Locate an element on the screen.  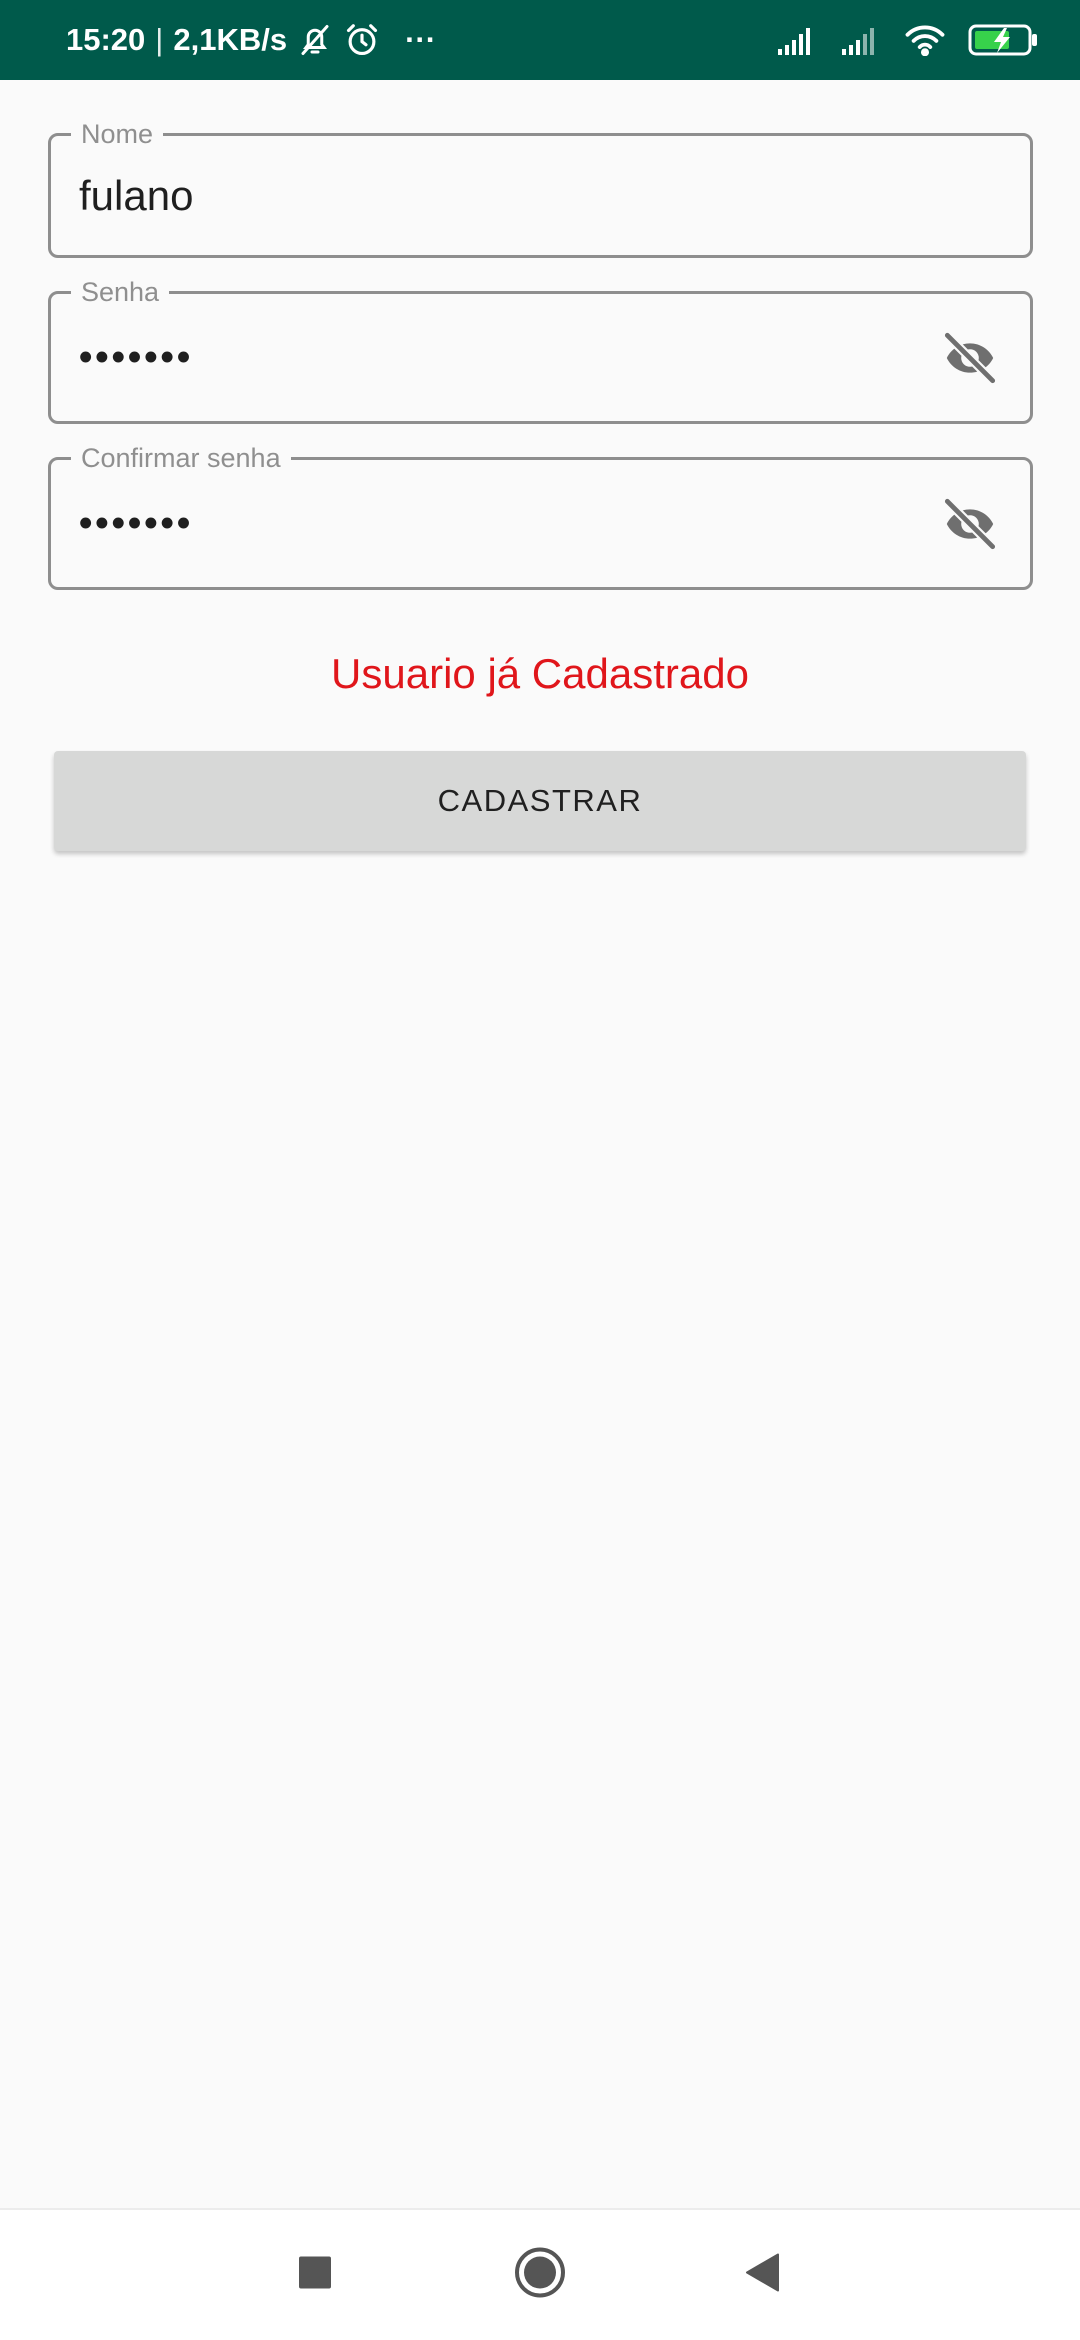
name-field-label: Nome is located at coordinates (117, 134).